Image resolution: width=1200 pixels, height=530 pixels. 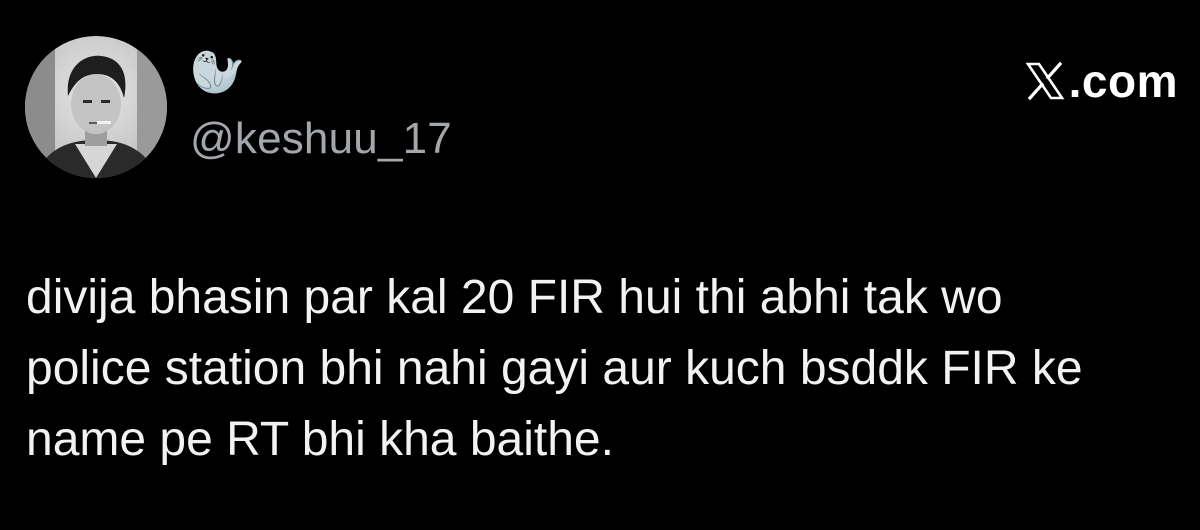 I want to click on profile-photo-icon, so click(x=96, y=107).